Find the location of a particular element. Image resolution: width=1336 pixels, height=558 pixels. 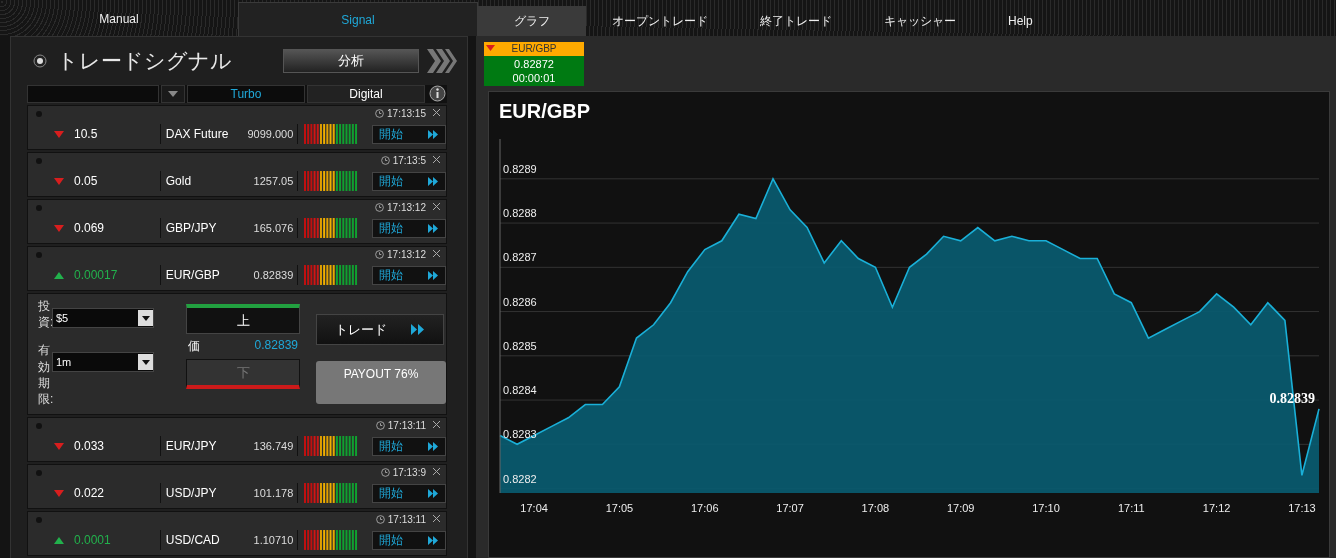

chart-title: EUR/GBP is located at coordinates (545, 111).